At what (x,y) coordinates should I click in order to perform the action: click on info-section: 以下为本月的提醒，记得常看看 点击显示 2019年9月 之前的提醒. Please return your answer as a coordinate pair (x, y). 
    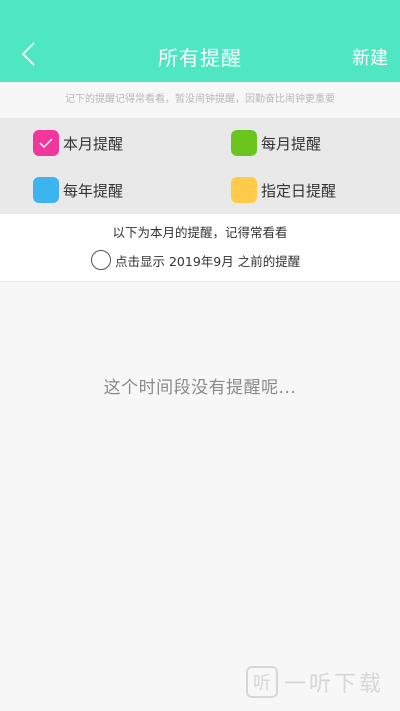
    Looking at the image, I should click on (200, 248).